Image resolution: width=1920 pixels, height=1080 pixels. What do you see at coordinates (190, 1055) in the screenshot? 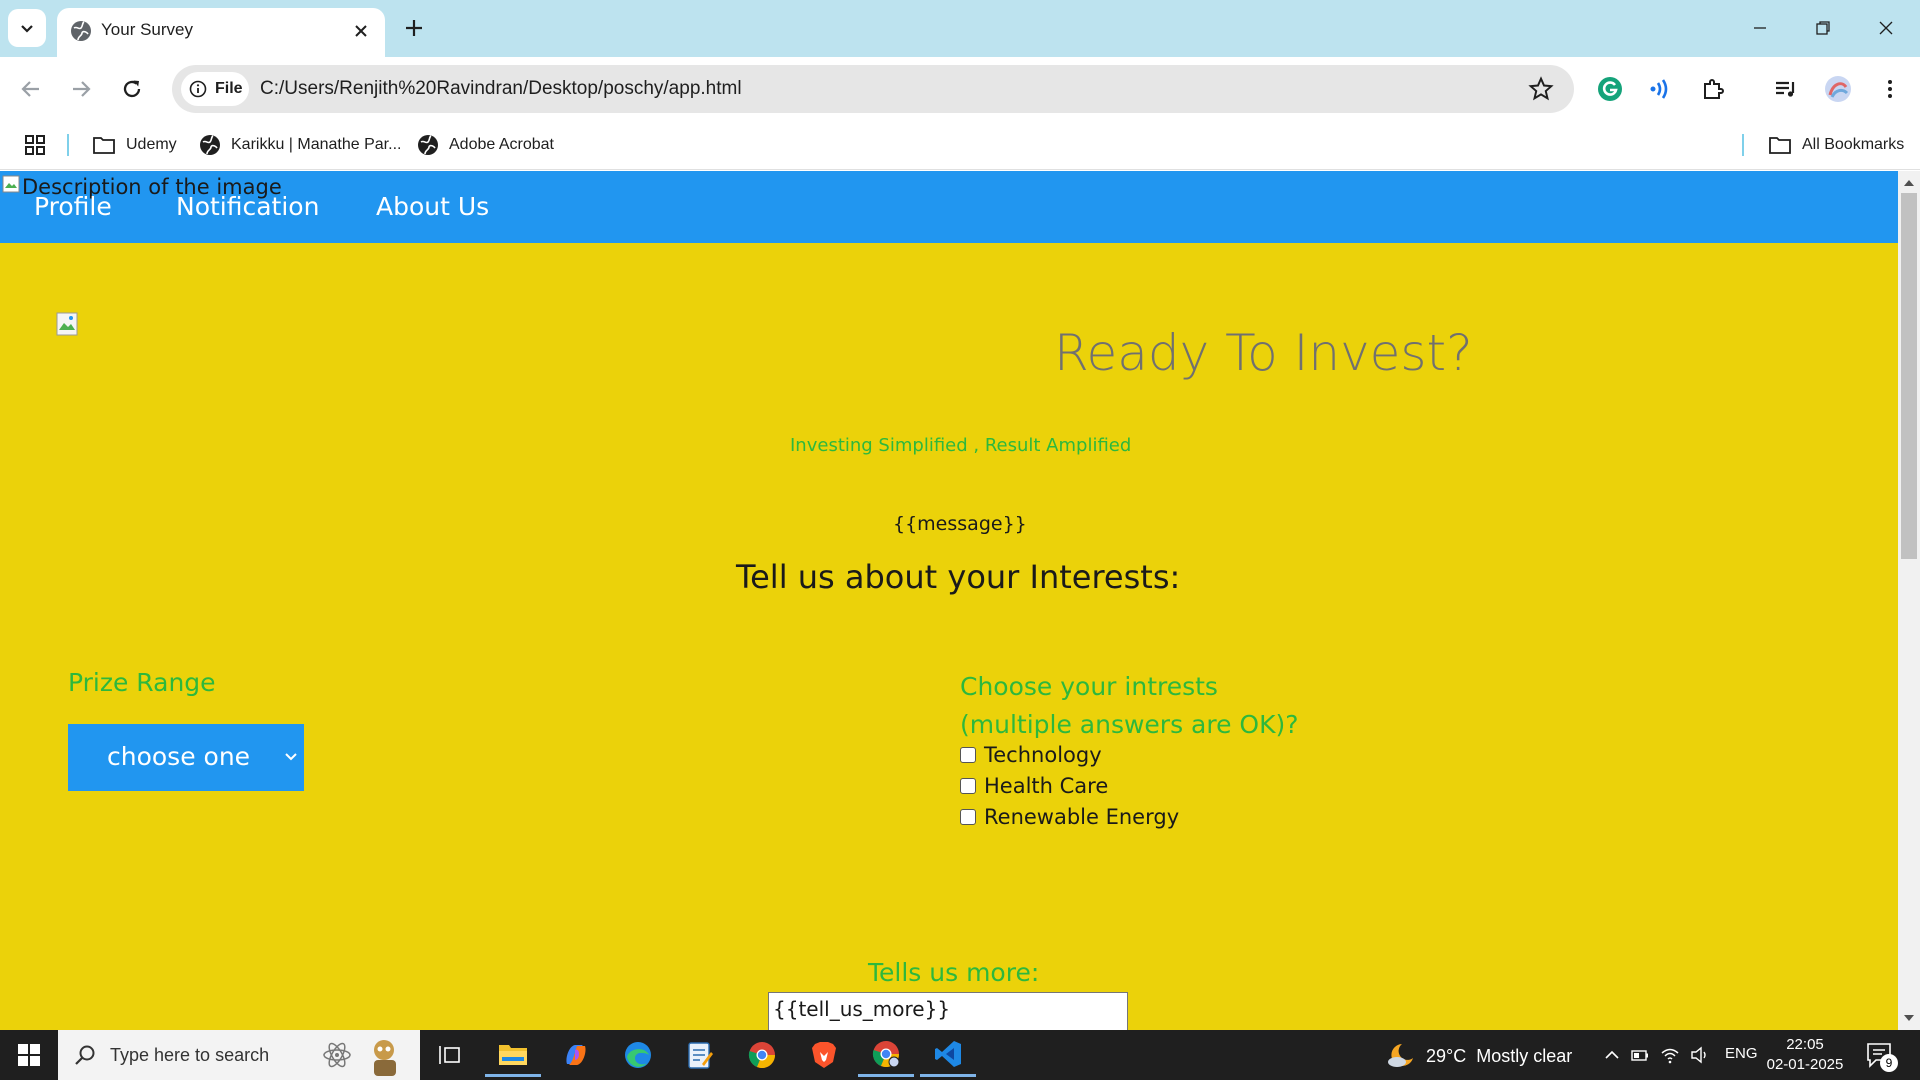
I see `search-placeholder: Type here to search` at bounding box center [190, 1055].